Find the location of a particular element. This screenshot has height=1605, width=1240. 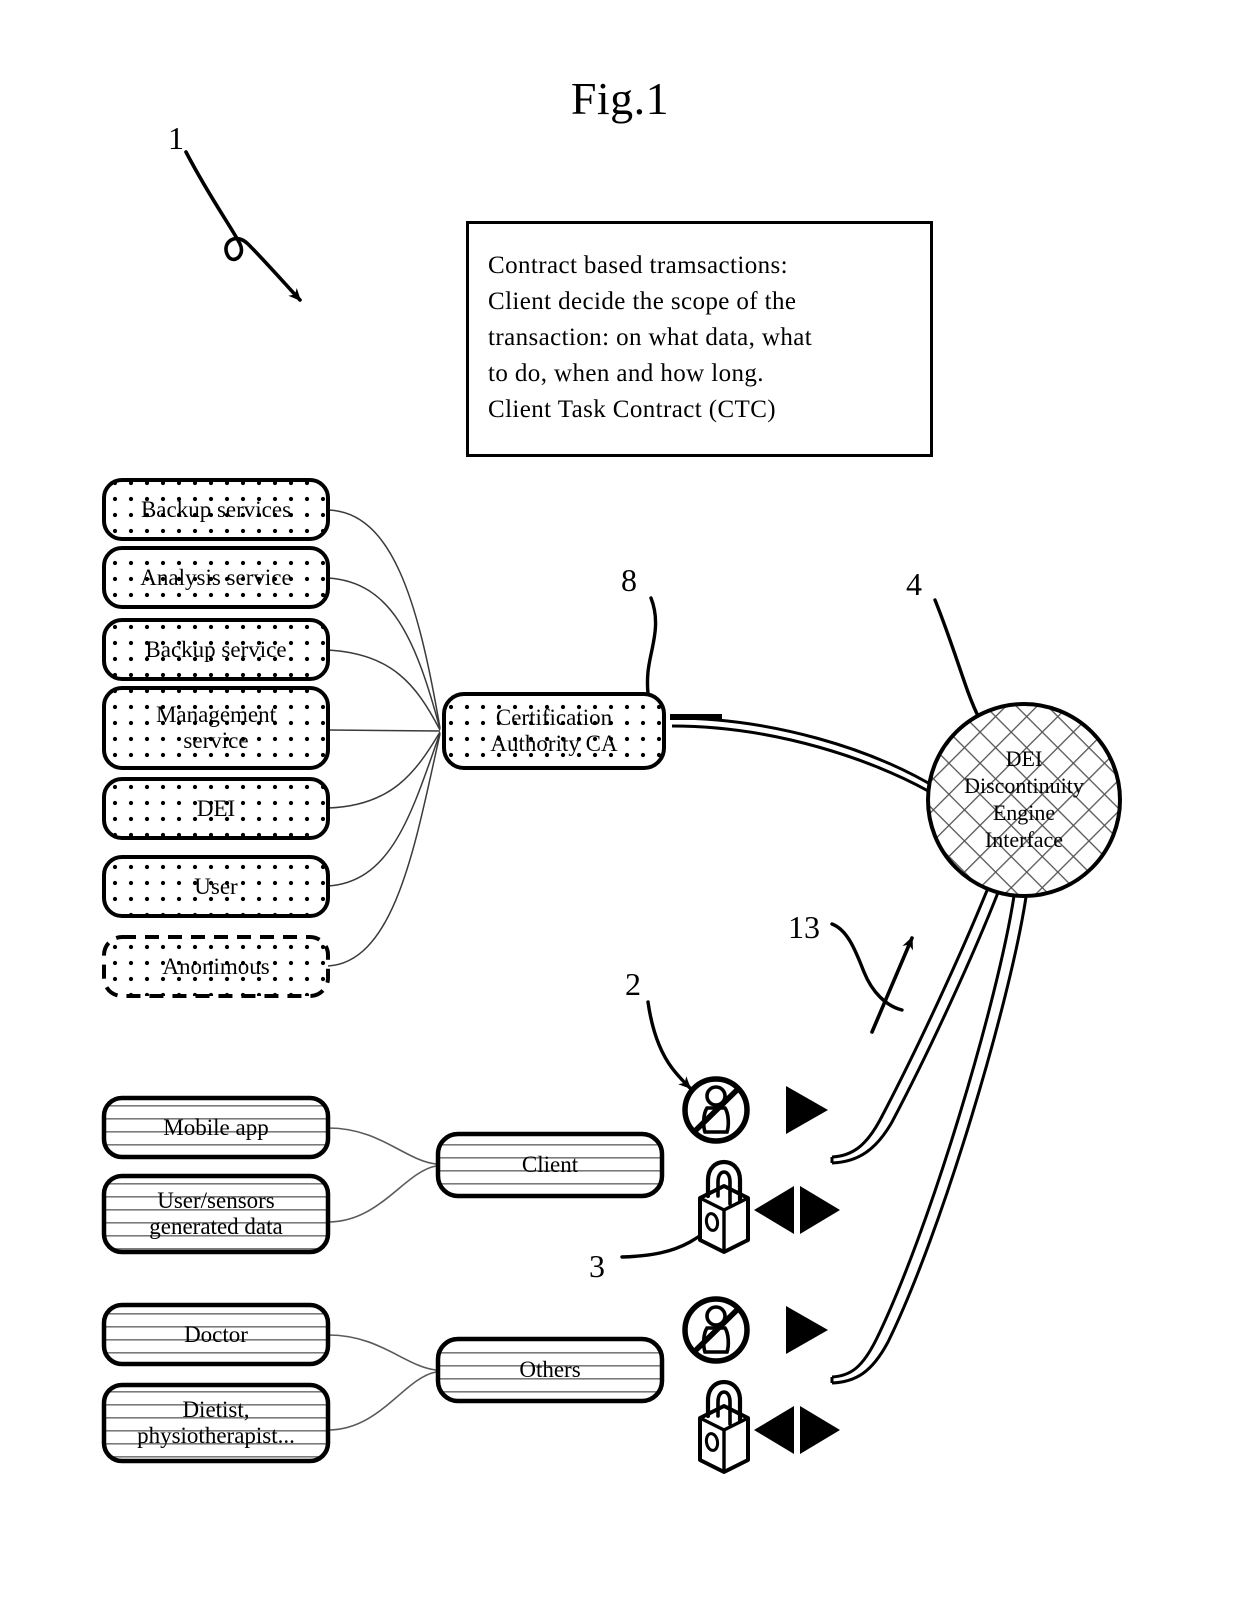

source-node-dietist-physiotherapist is located at coordinates (216, 1423).